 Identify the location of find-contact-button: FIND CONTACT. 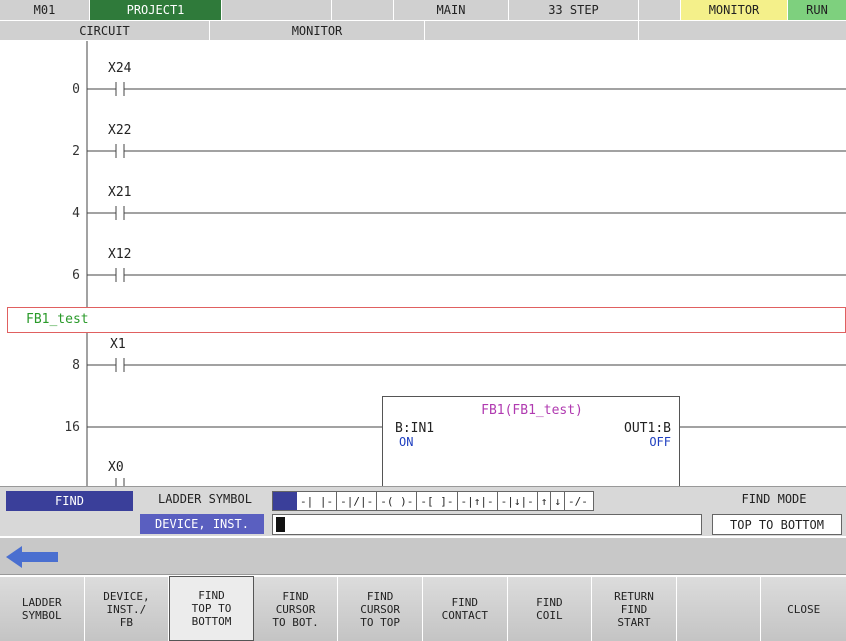
(465, 608).